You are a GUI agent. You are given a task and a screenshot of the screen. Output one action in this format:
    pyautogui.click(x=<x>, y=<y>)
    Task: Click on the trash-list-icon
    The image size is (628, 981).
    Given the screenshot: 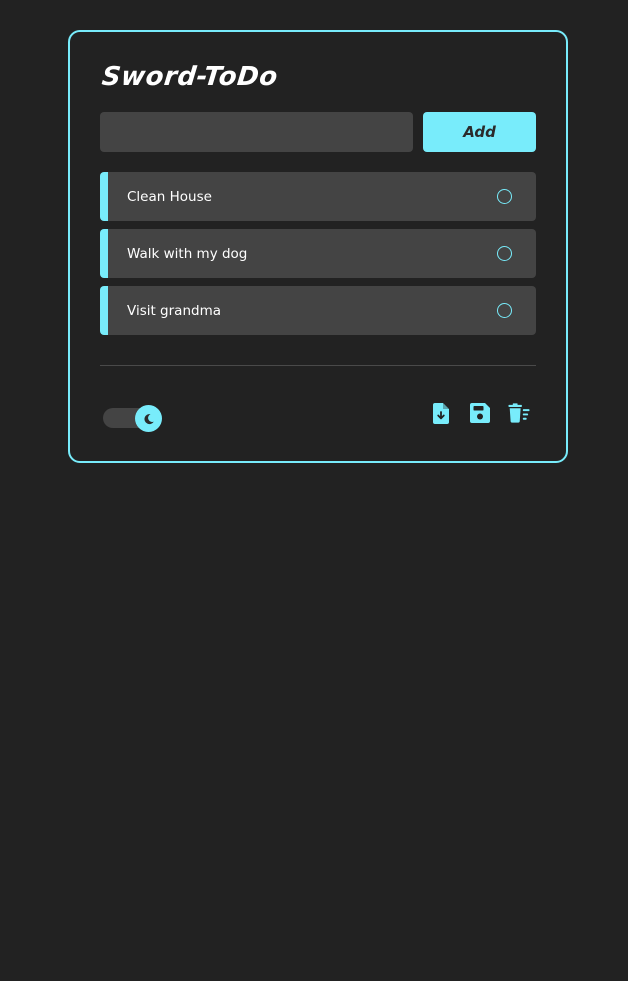 What is the action you would take?
    pyautogui.click(x=519, y=413)
    